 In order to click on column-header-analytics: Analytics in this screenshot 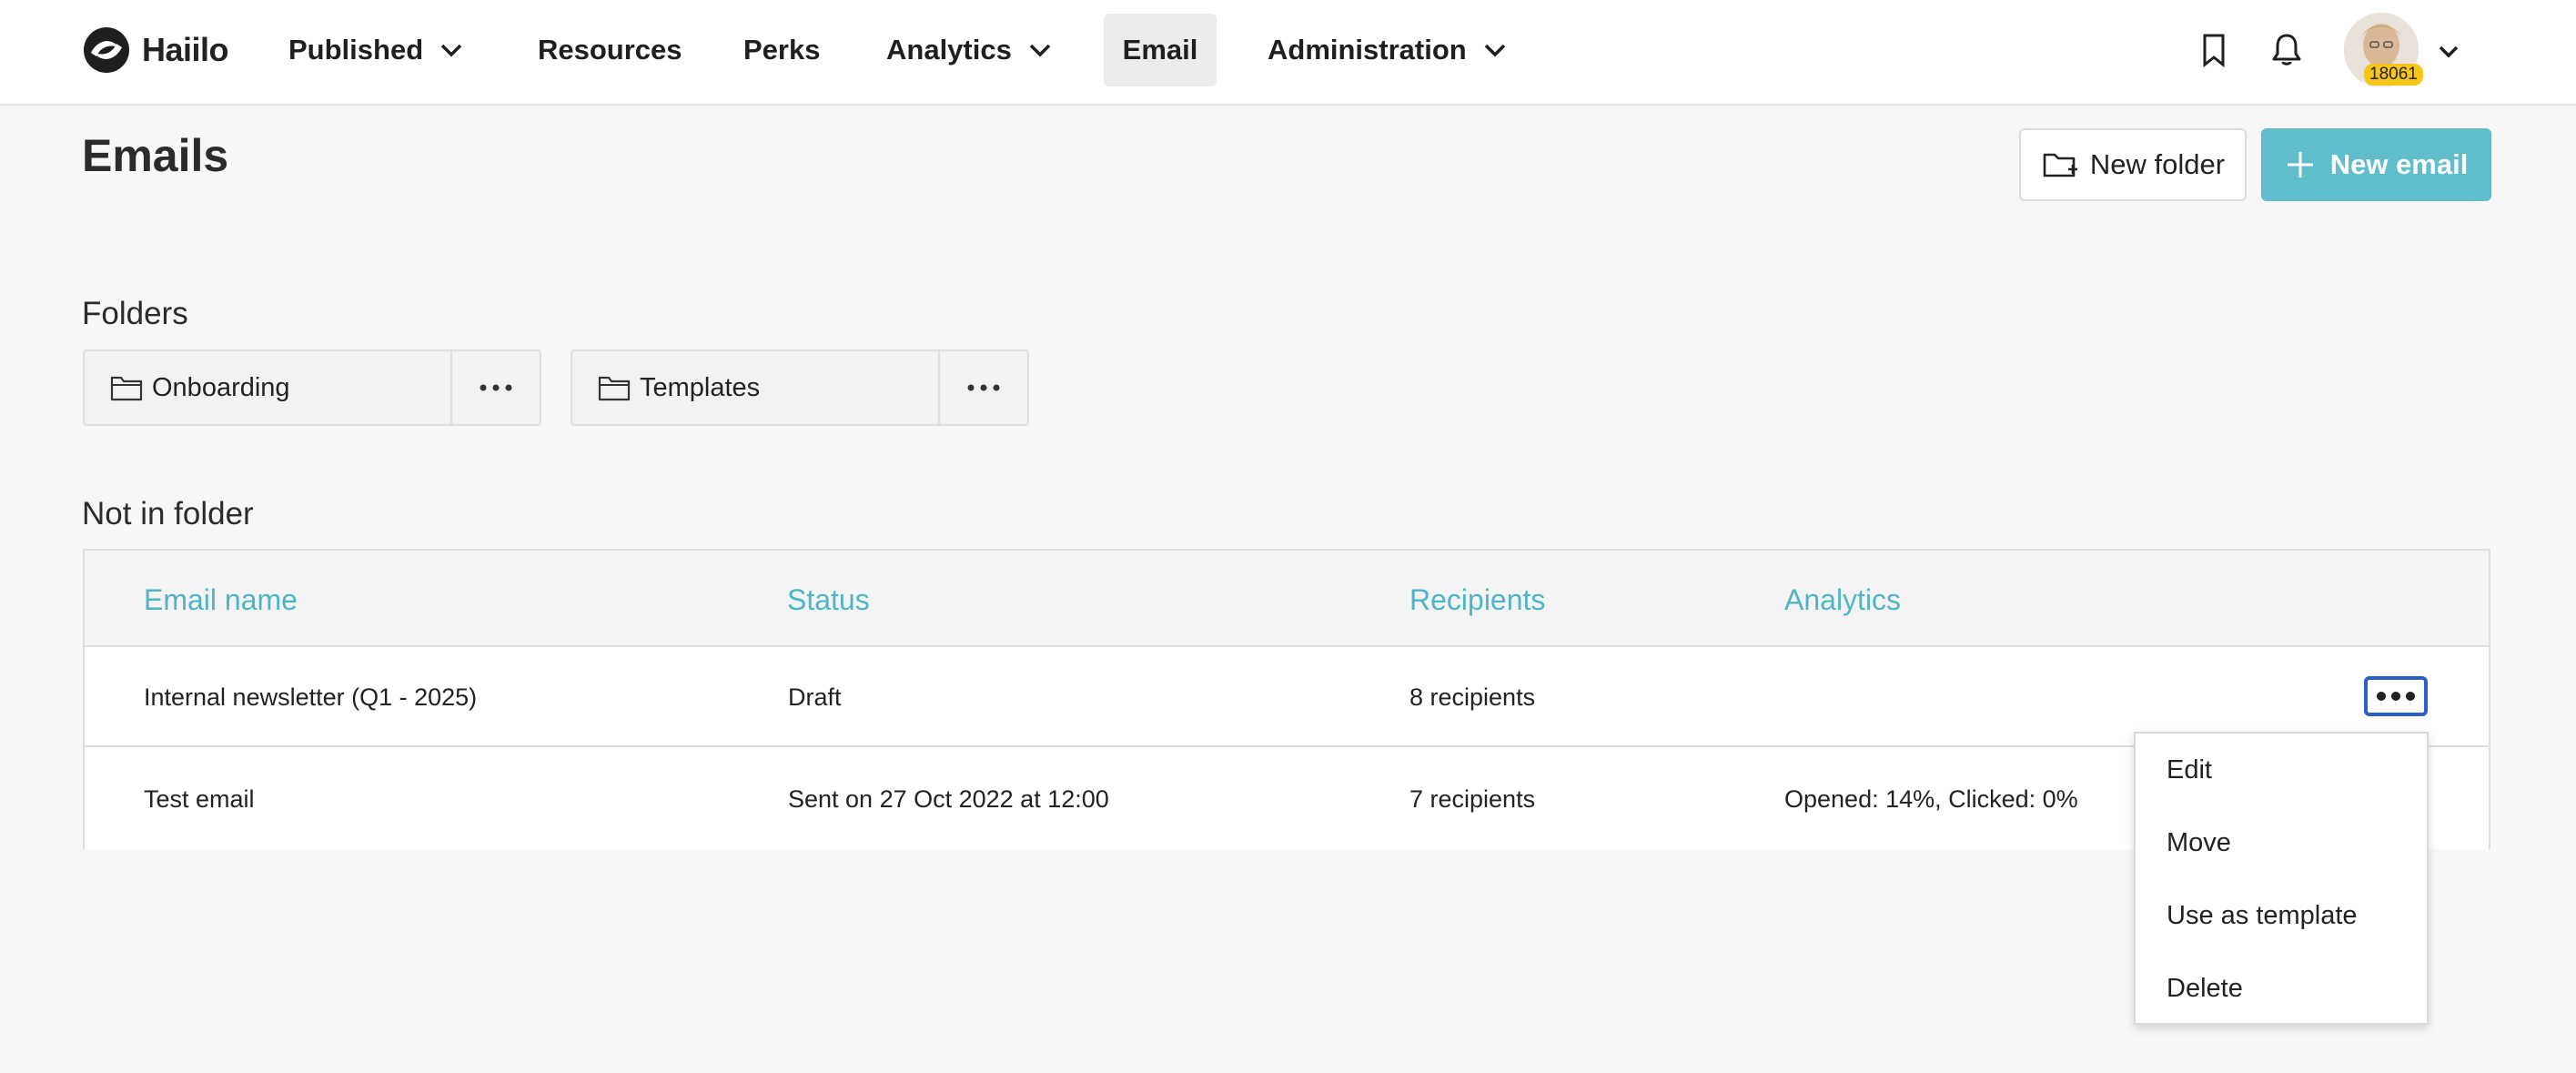, I will do `click(1843, 600)`.